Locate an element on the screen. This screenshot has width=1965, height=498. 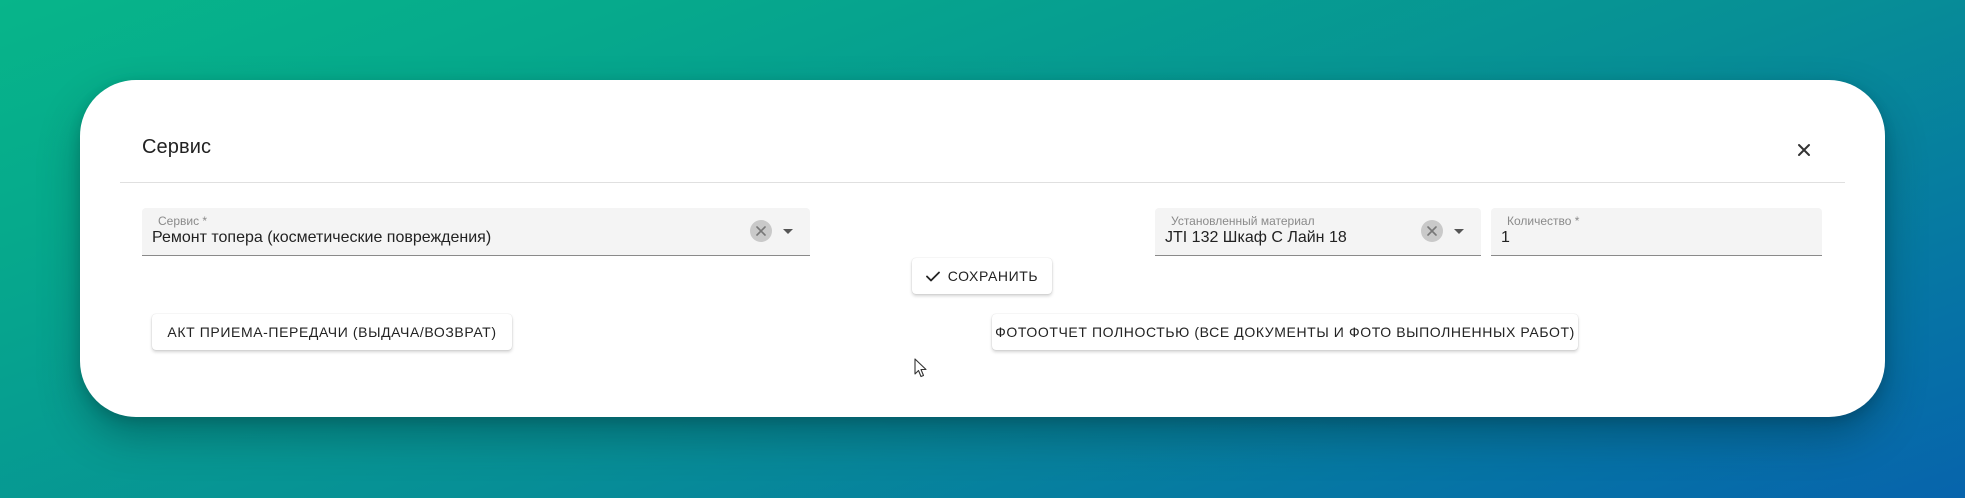
material-label: Установленный материал is located at coordinates (1243, 221).